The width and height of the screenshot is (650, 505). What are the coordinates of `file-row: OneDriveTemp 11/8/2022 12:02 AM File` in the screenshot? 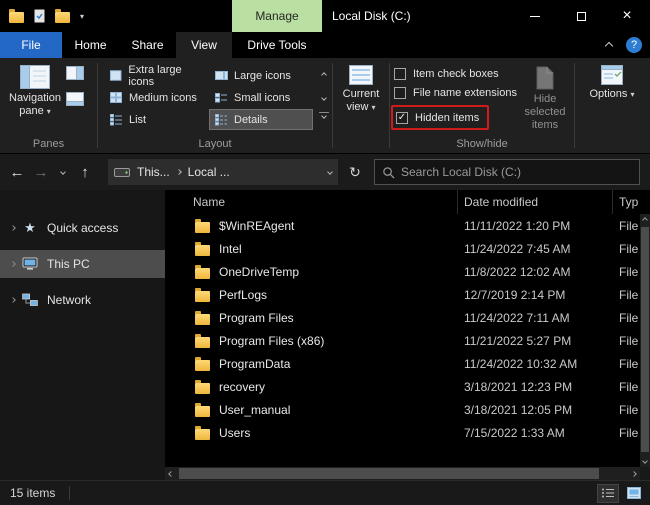 It's located at (402, 271).